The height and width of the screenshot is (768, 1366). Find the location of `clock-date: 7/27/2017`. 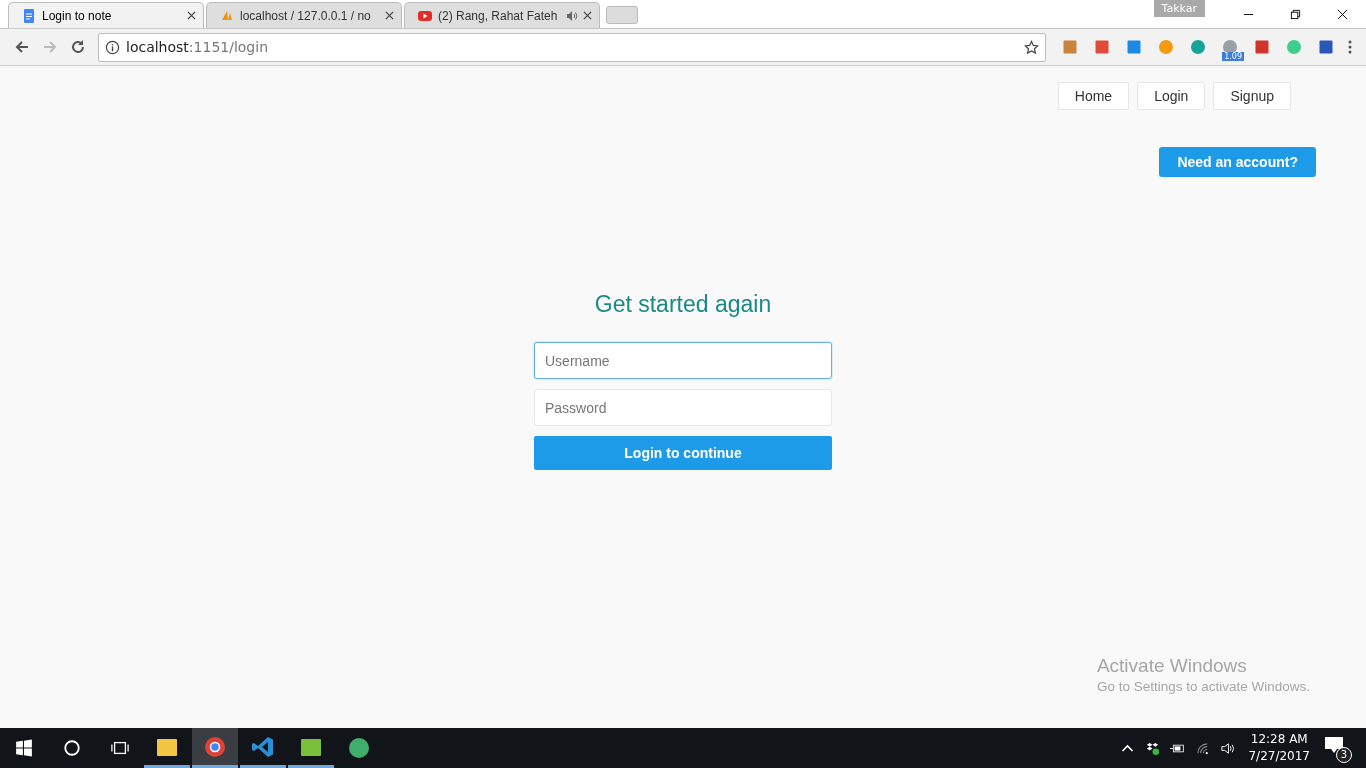

clock-date: 7/27/2017 is located at coordinates (1279, 756).